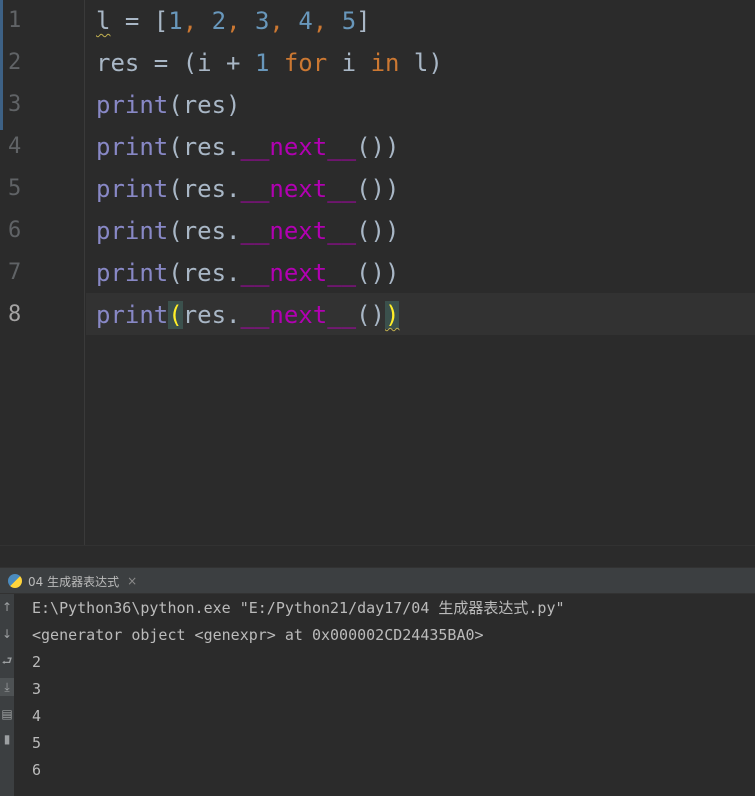  Describe the element at coordinates (15, 272) in the screenshot. I see `line-number: 7` at that location.